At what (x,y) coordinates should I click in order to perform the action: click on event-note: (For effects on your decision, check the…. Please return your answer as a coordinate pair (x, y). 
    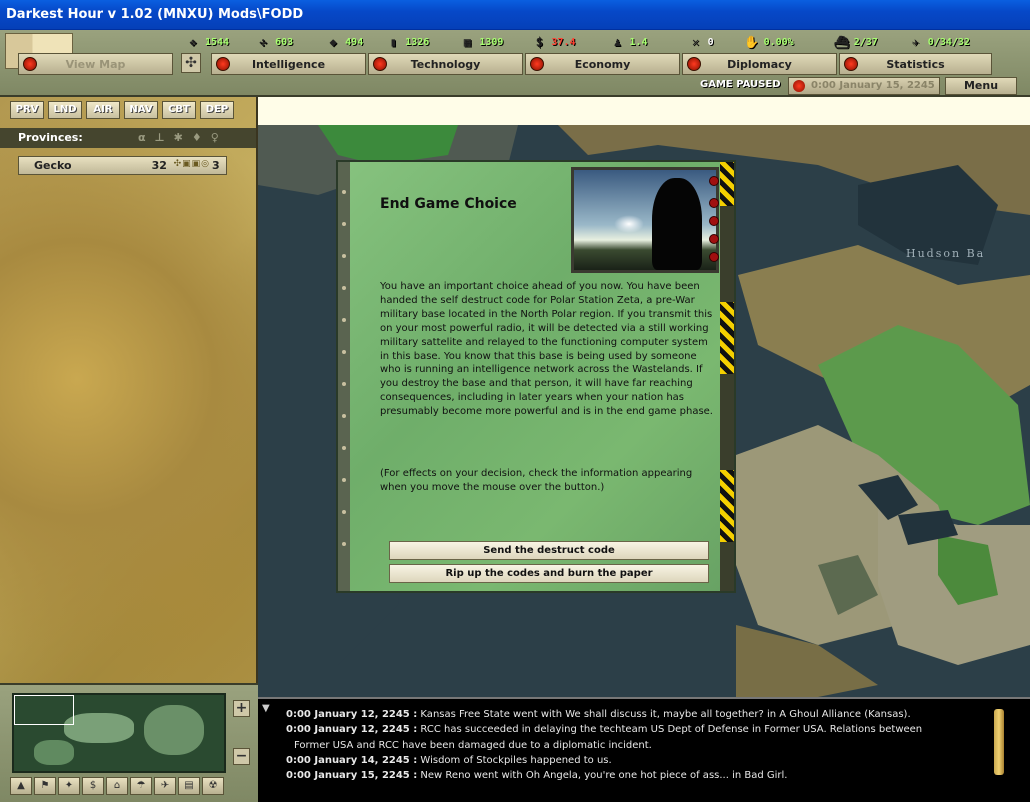
    Looking at the image, I should click on (536, 480).